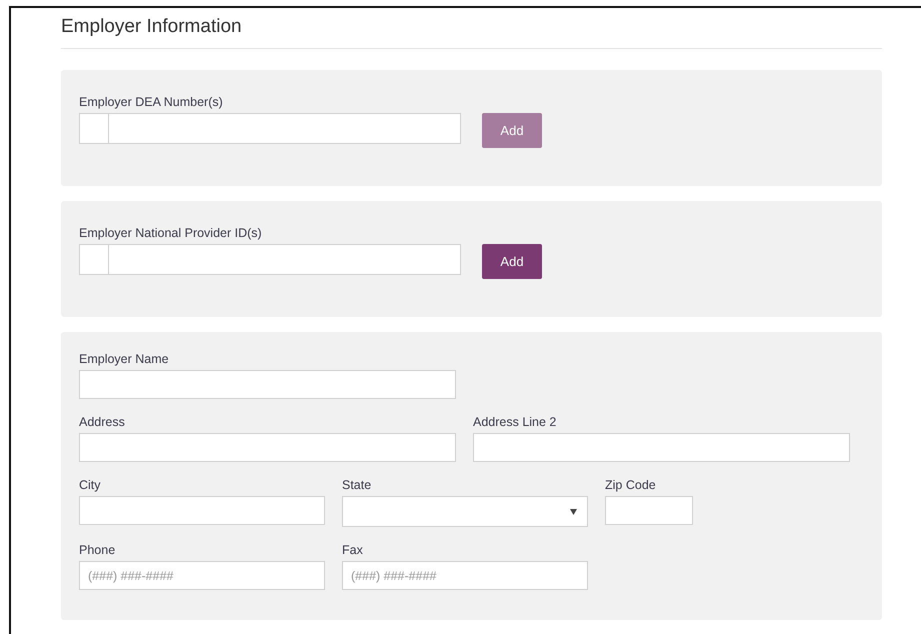  I want to click on field-label: Zip Code, so click(631, 485).